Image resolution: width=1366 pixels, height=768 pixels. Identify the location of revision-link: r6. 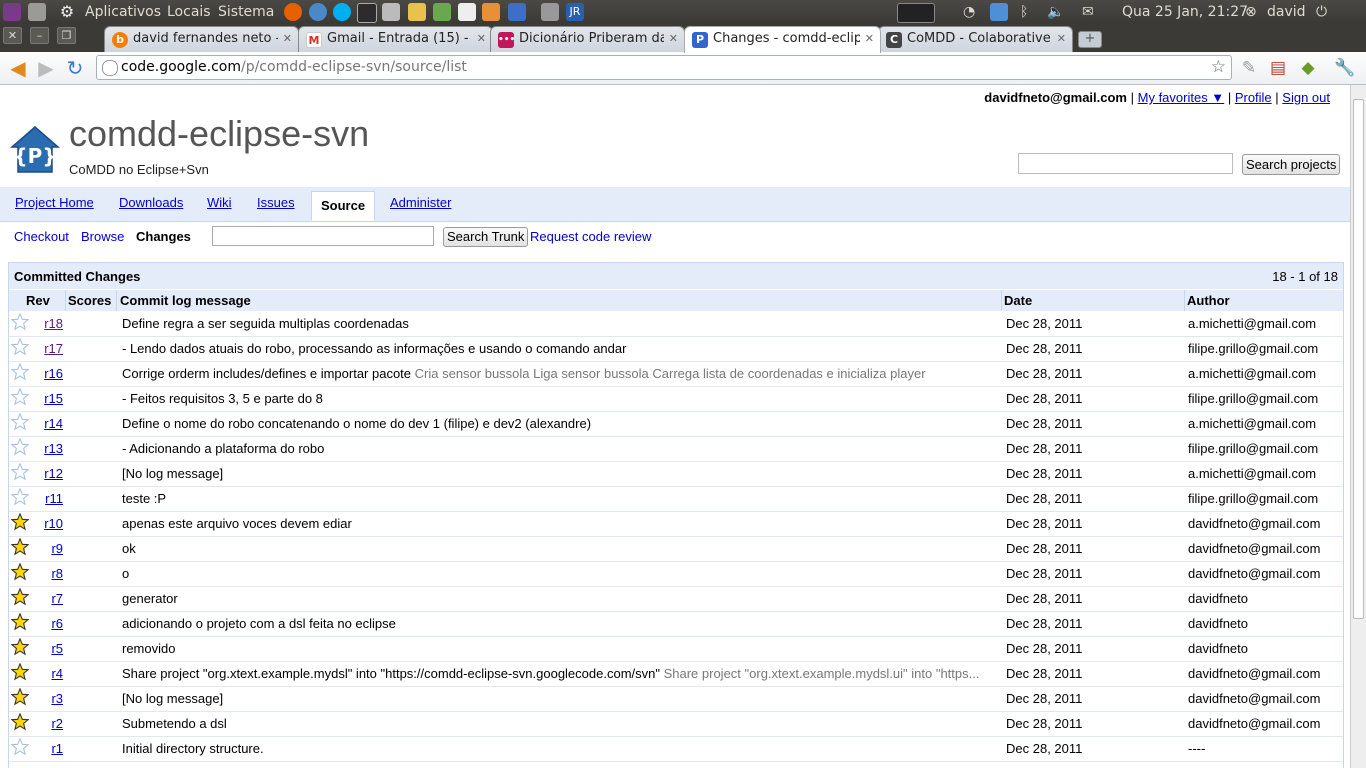
(47, 623).